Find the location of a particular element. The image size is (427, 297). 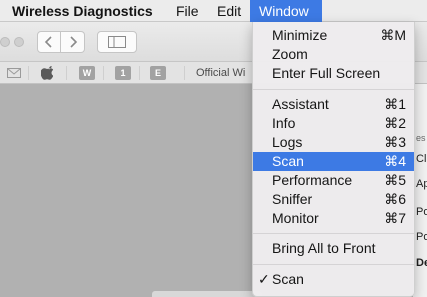

favorite-tile-e: E is located at coordinates (158, 73).